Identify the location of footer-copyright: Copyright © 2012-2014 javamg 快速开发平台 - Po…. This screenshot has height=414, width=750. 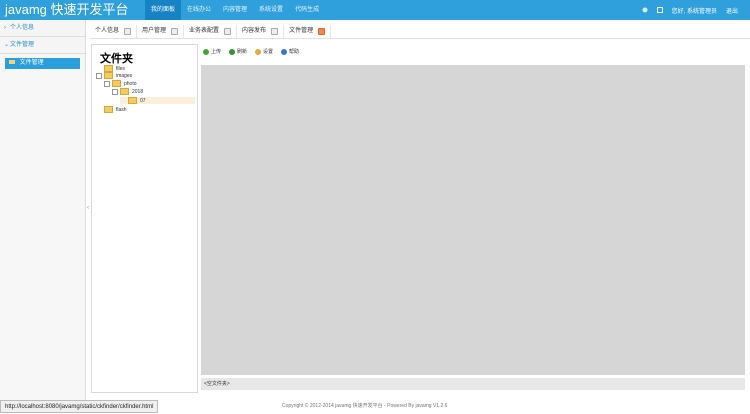
(365, 406).